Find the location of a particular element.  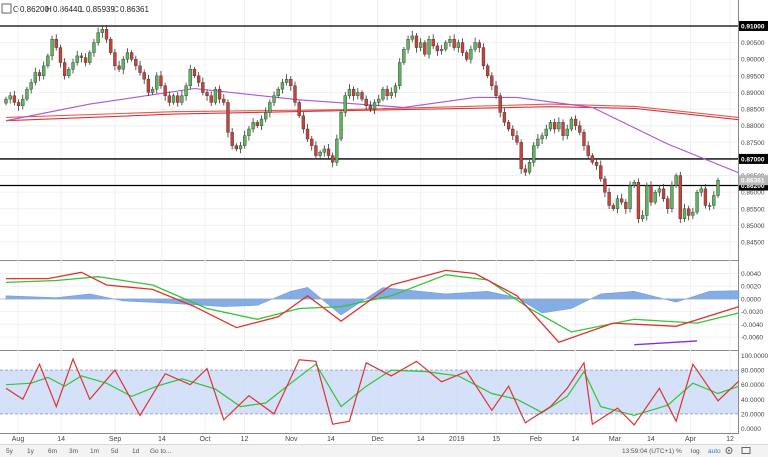

ohlc-c-label: C is located at coordinates (116, 9).